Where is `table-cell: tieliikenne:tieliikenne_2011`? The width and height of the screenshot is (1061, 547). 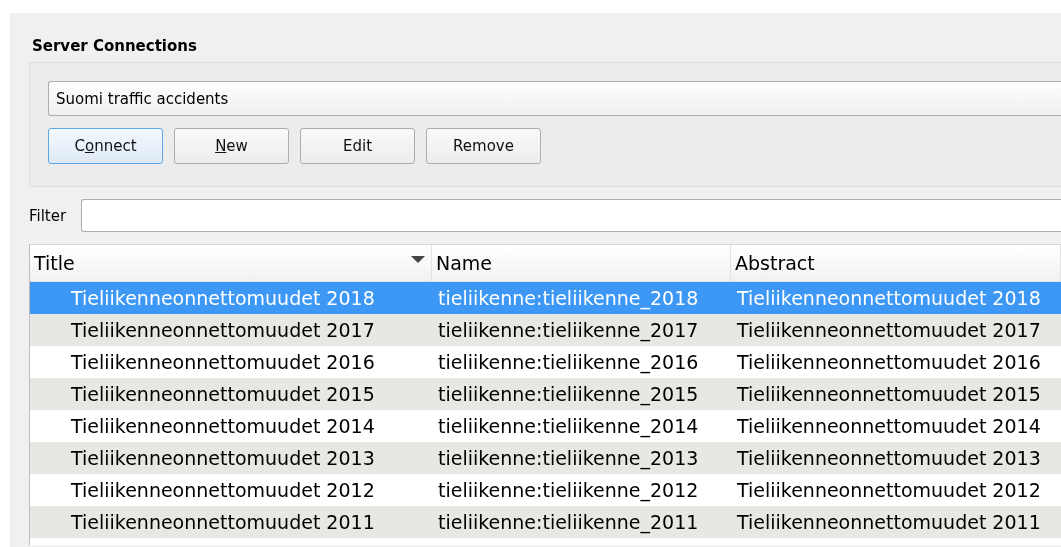 table-cell: tieliikenne:tieliikenne_2011 is located at coordinates (568, 522).